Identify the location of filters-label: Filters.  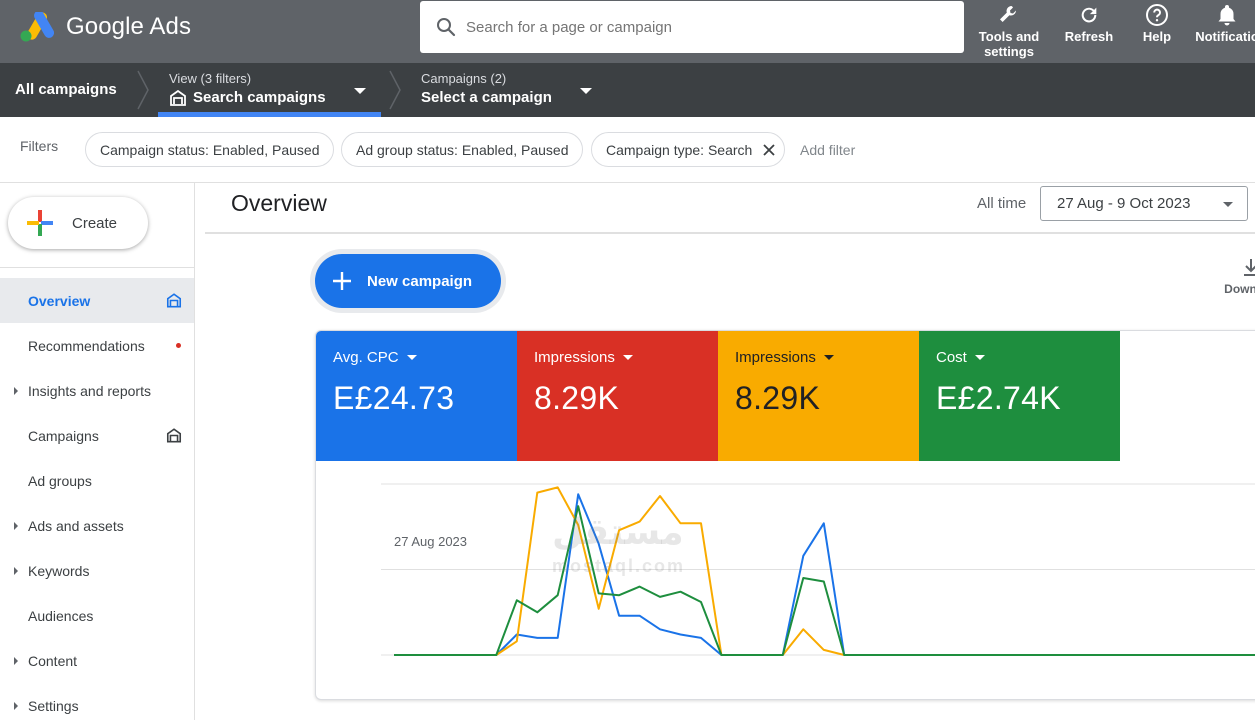
(39, 146).